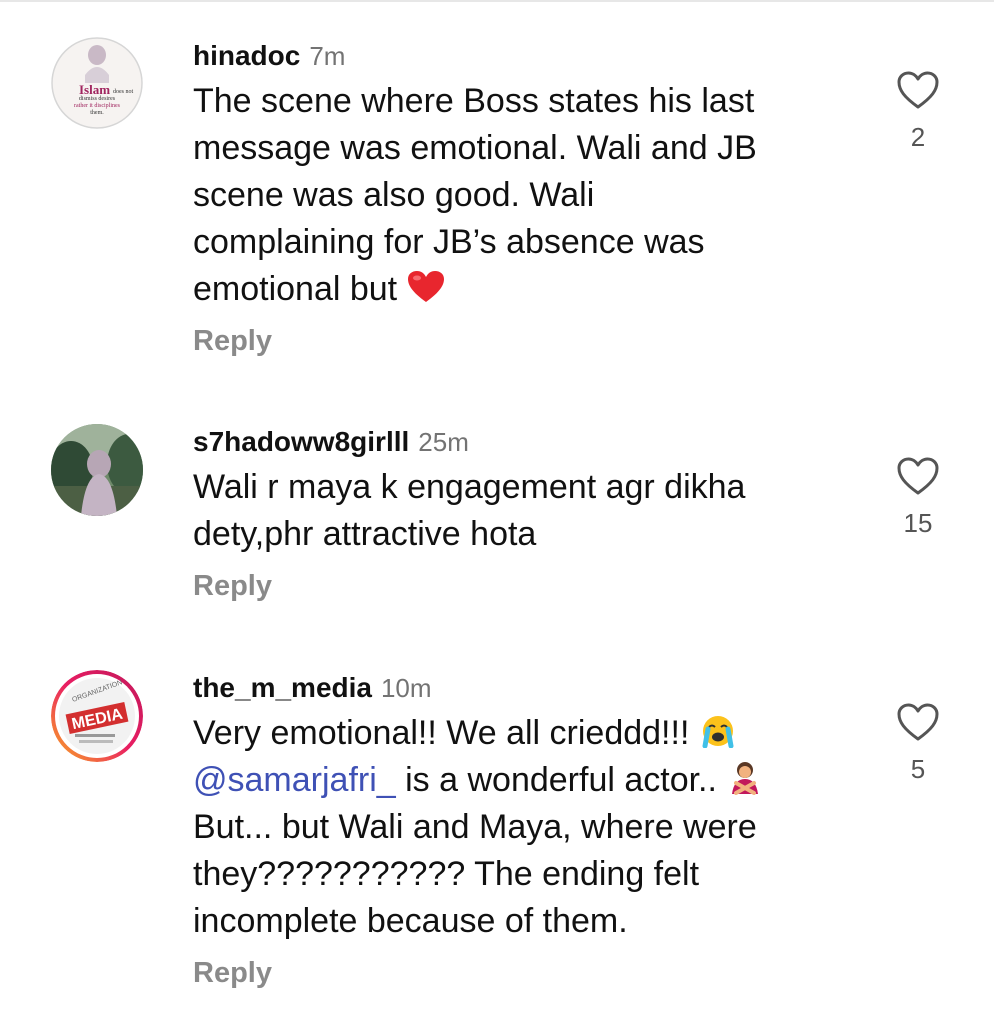  Describe the element at coordinates (718, 731) in the screenshot. I see `loudly-crying-face-emoji` at that location.